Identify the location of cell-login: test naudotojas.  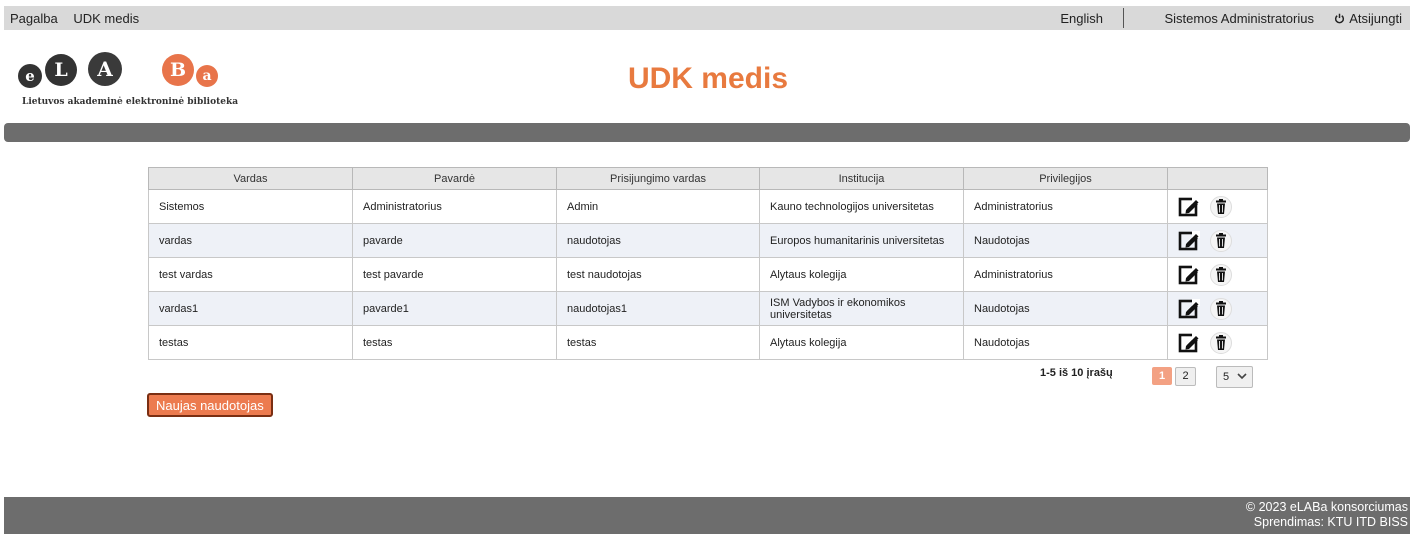
(658, 274).